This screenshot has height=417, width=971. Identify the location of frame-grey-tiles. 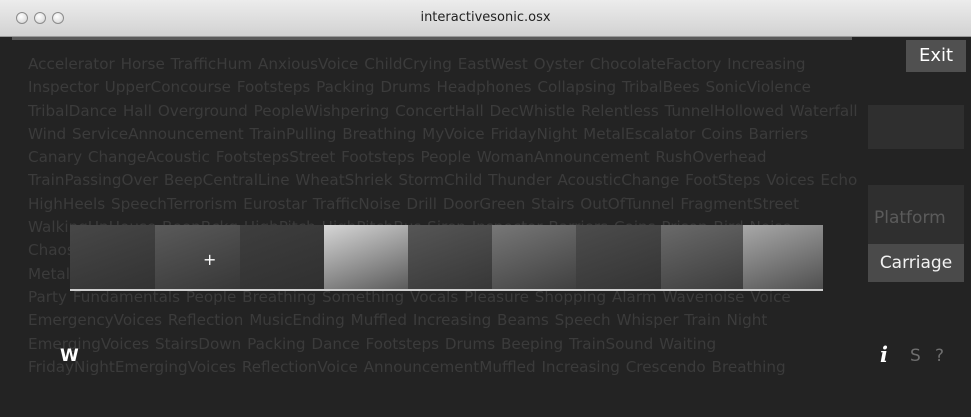
(534, 257).